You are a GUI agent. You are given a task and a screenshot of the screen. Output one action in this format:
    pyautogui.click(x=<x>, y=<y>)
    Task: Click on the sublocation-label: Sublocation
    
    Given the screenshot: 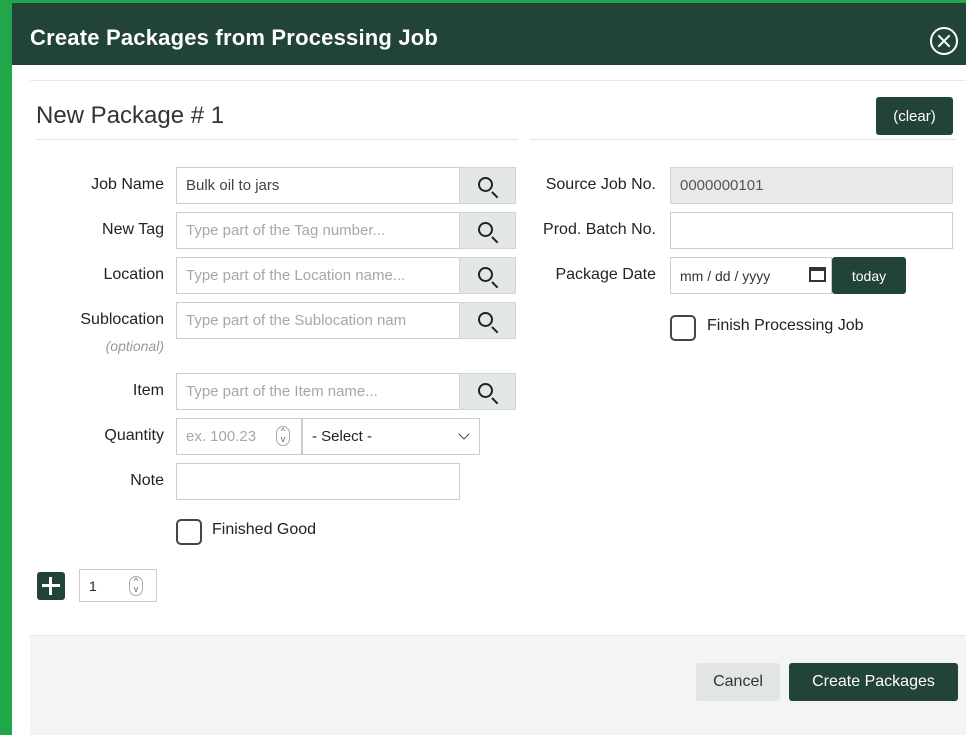 What is the action you would take?
    pyautogui.click(x=122, y=319)
    